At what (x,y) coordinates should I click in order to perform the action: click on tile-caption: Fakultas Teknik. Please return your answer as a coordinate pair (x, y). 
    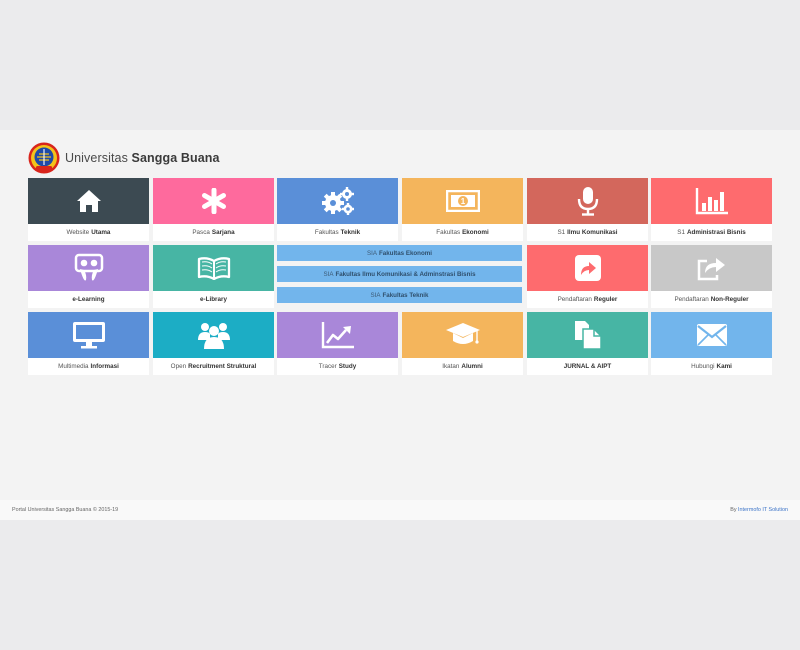
    Looking at the image, I should click on (337, 232).